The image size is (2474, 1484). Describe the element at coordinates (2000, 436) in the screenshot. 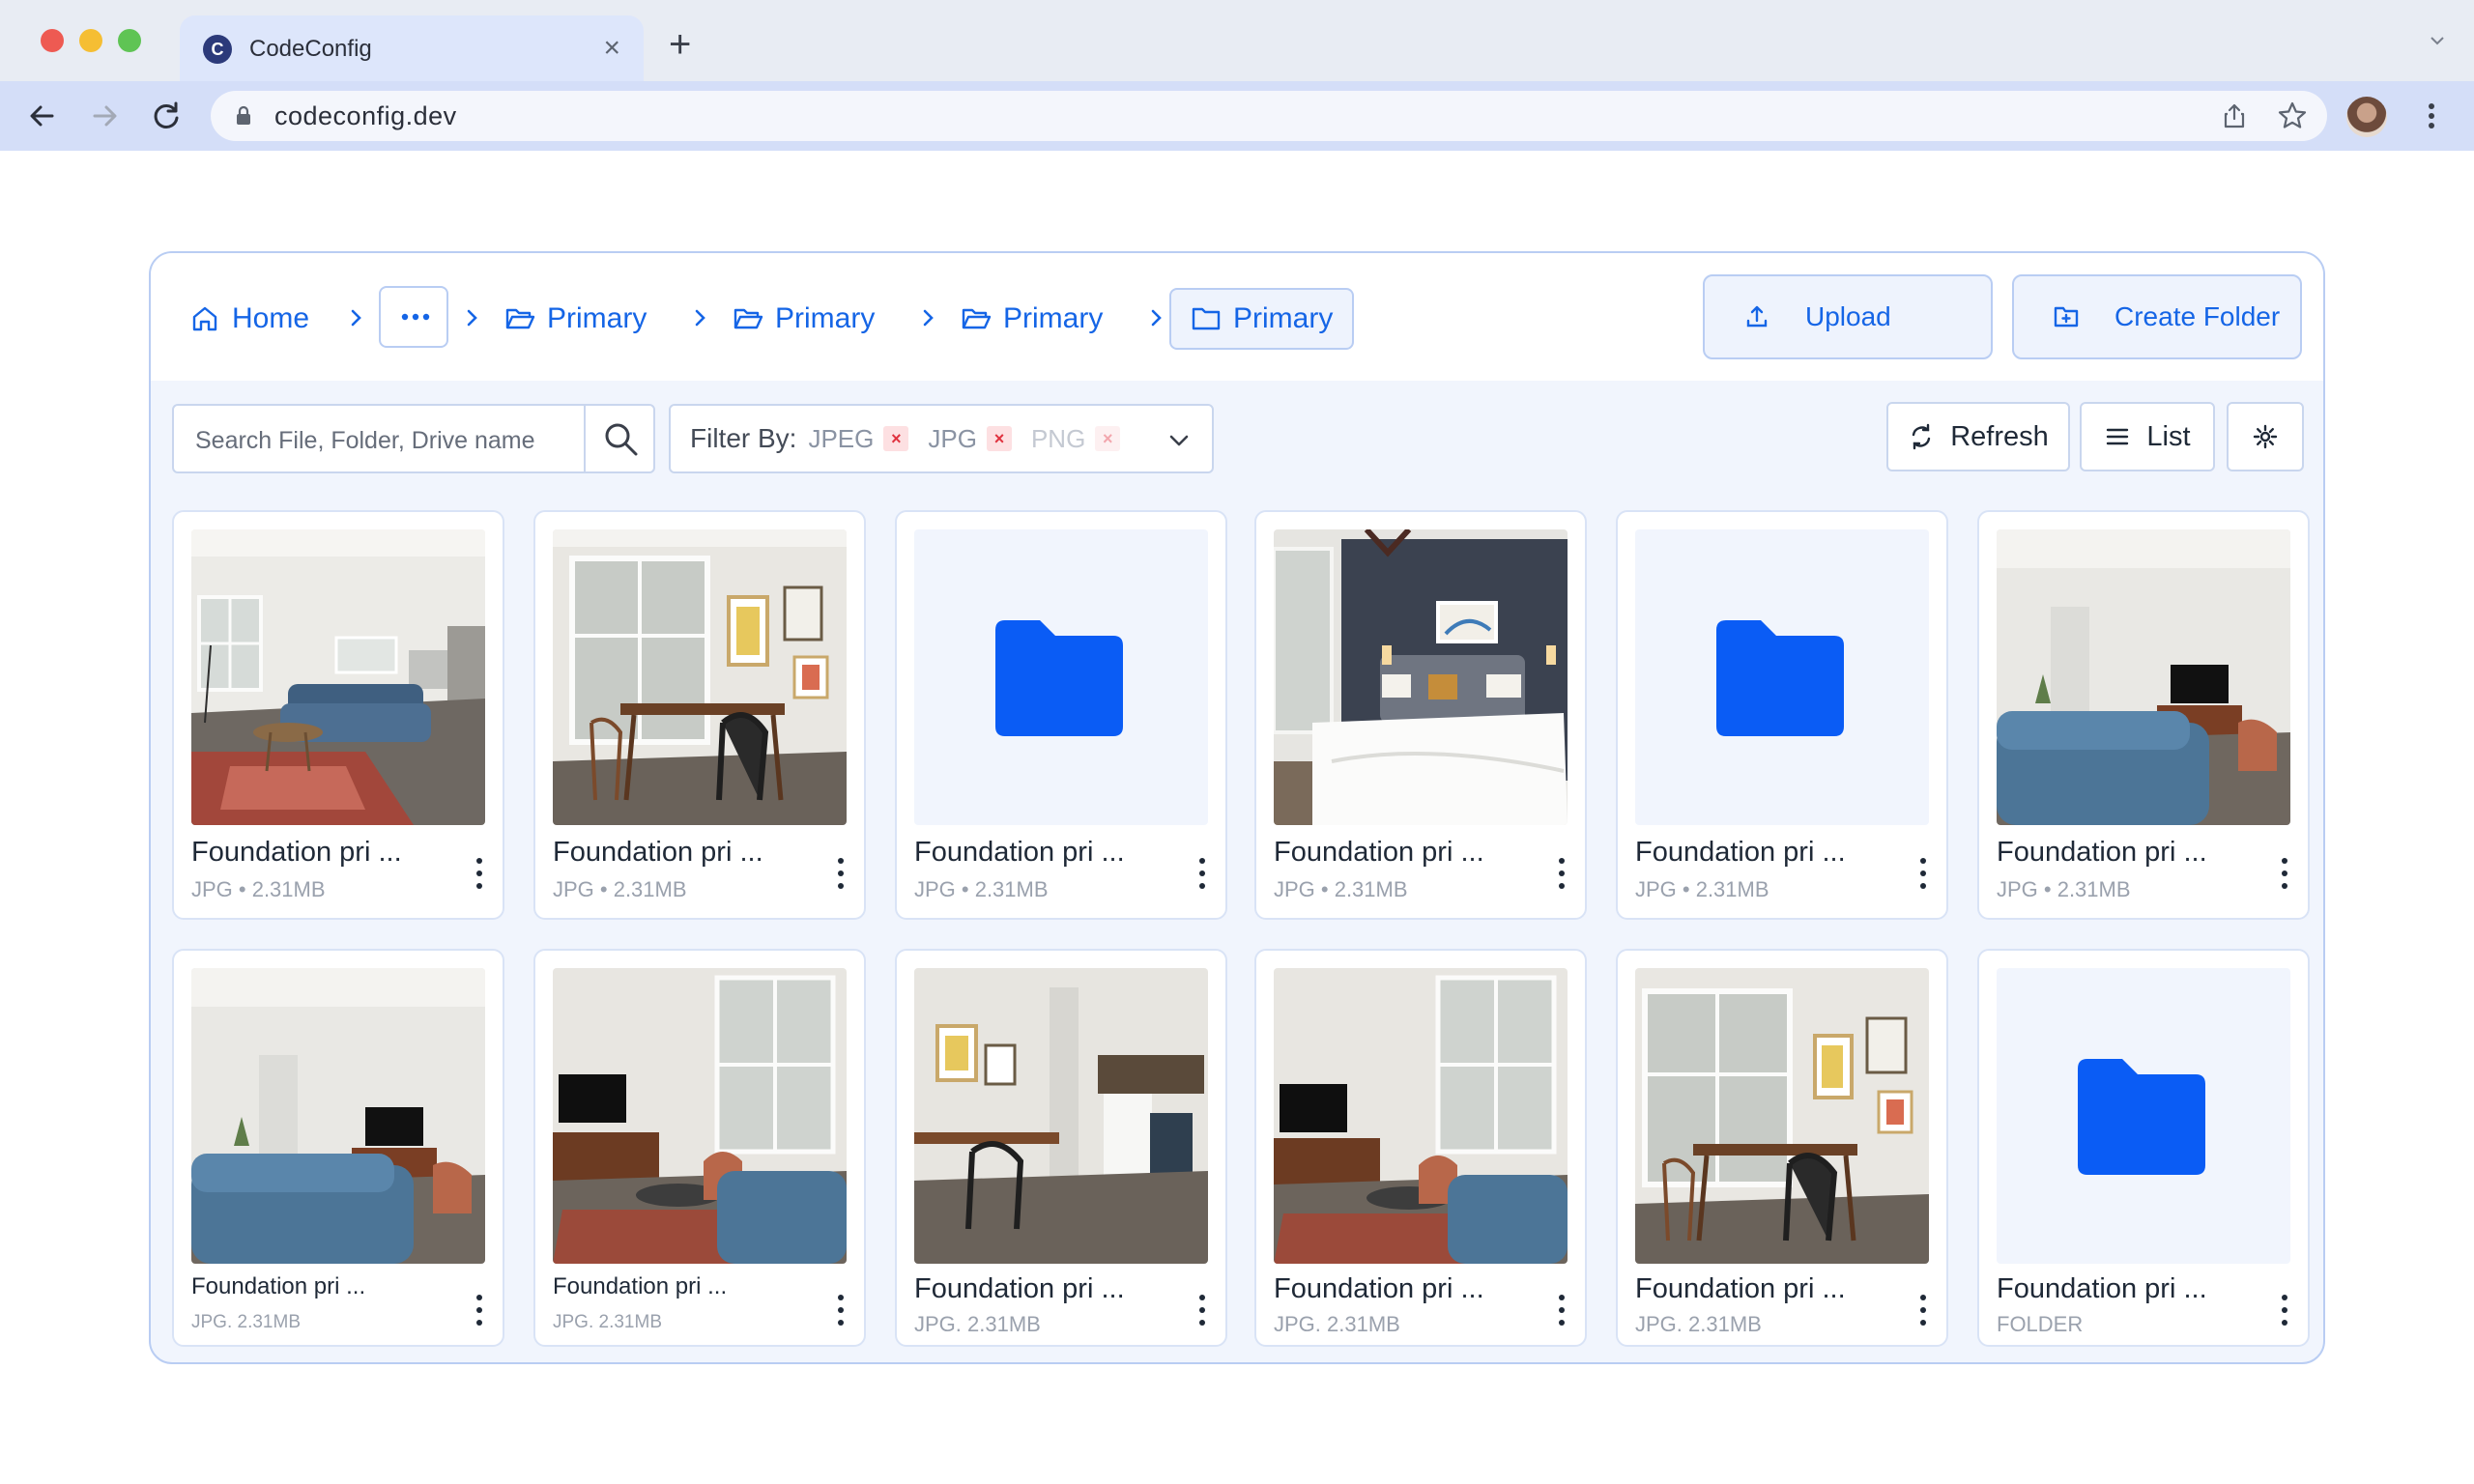

I see `refresh-label: Refresh` at that location.